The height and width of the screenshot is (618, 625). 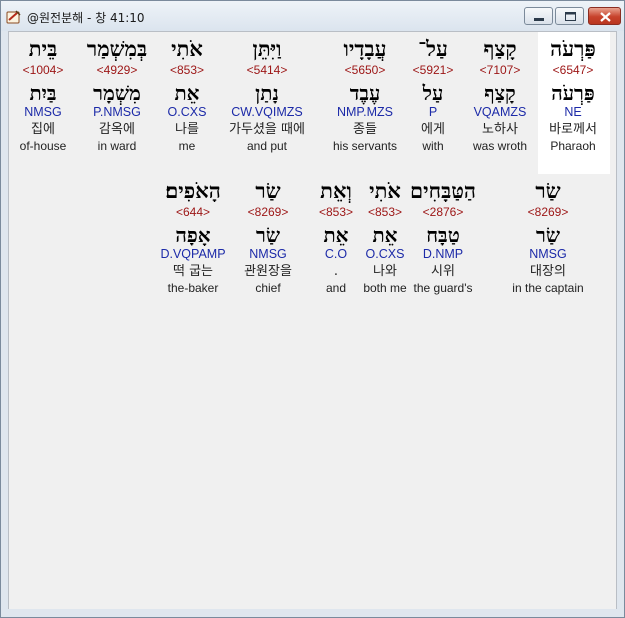 What do you see at coordinates (43, 146) in the screenshot?
I see `english-gloss: of-house` at bounding box center [43, 146].